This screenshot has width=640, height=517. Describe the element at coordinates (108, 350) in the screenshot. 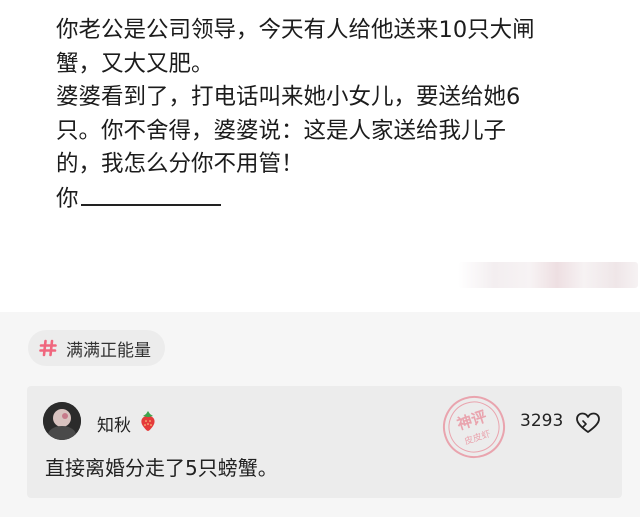

I see `topic-tag-label: 满满正能量` at that location.